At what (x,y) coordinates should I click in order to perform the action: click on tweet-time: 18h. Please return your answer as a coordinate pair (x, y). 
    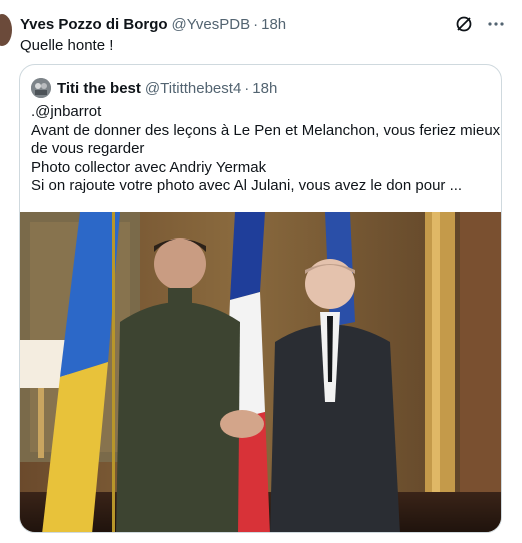
    Looking at the image, I should click on (273, 24).